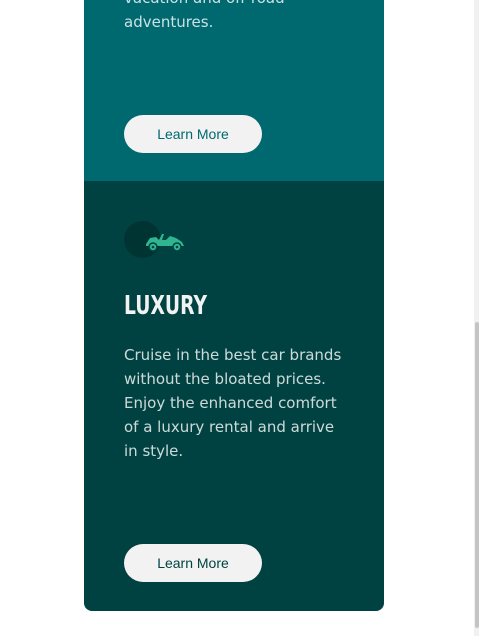 The width and height of the screenshot is (479, 636). I want to click on luxury-learn-more-button: Learn More, so click(193, 563).